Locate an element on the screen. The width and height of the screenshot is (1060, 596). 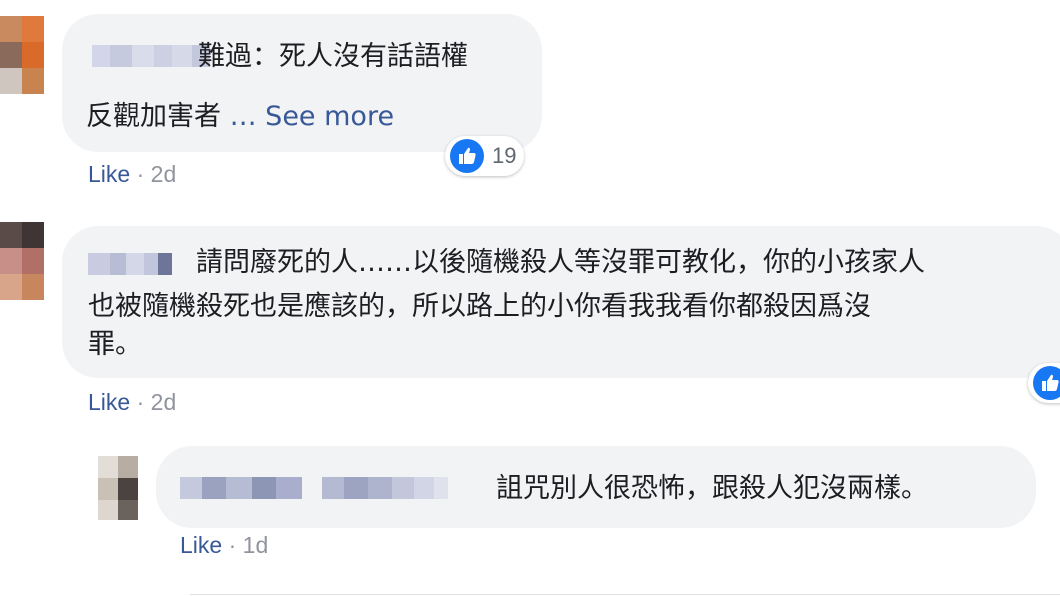
reaction-count: 19 is located at coordinates (504, 155).